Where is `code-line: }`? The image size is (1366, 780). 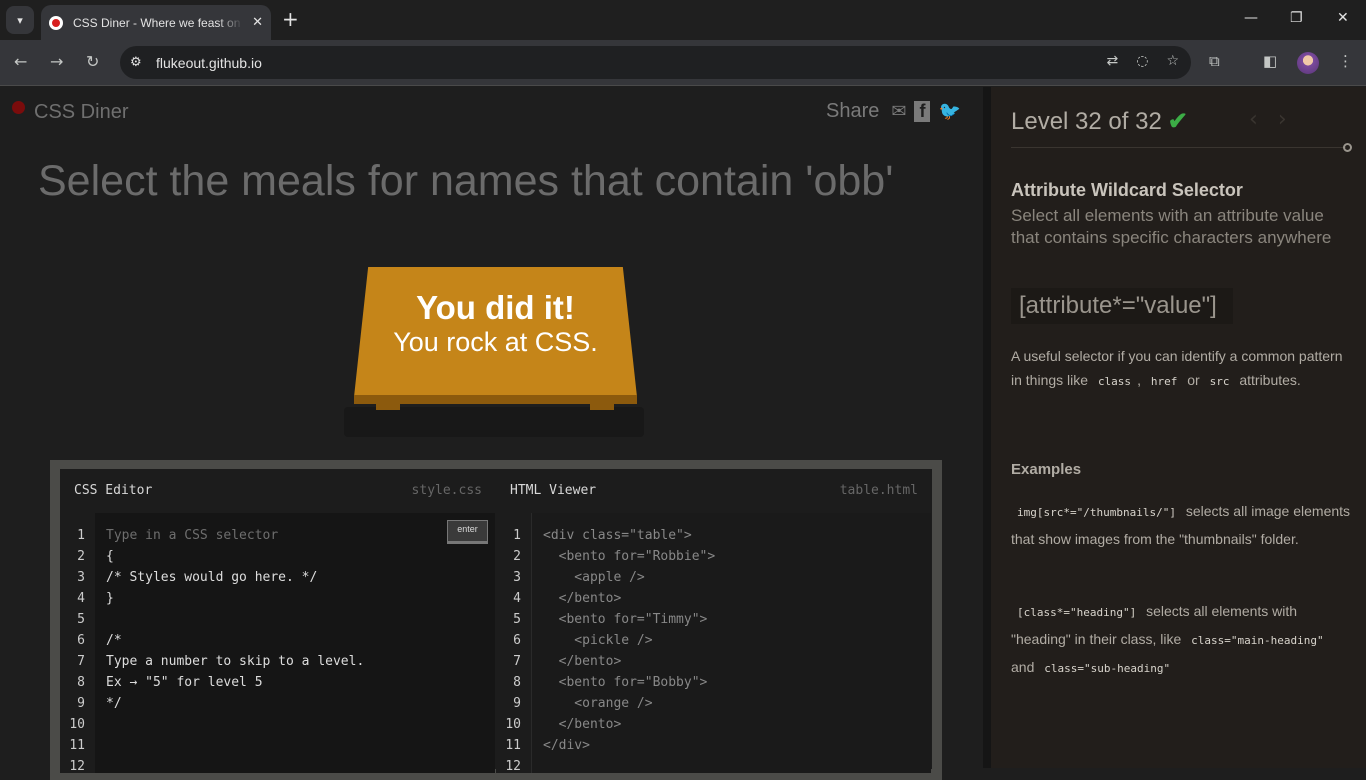
code-line: } is located at coordinates (110, 598).